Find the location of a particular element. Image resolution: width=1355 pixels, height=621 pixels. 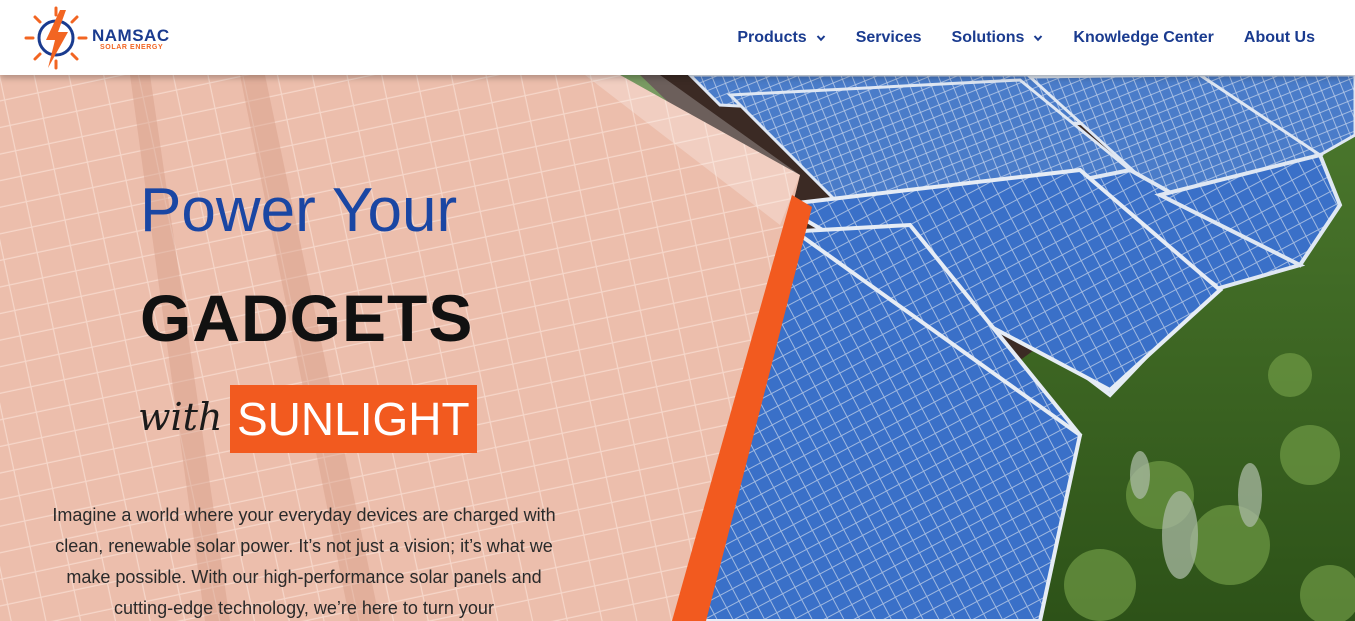

nav-item-label: Services is located at coordinates (888, 37).